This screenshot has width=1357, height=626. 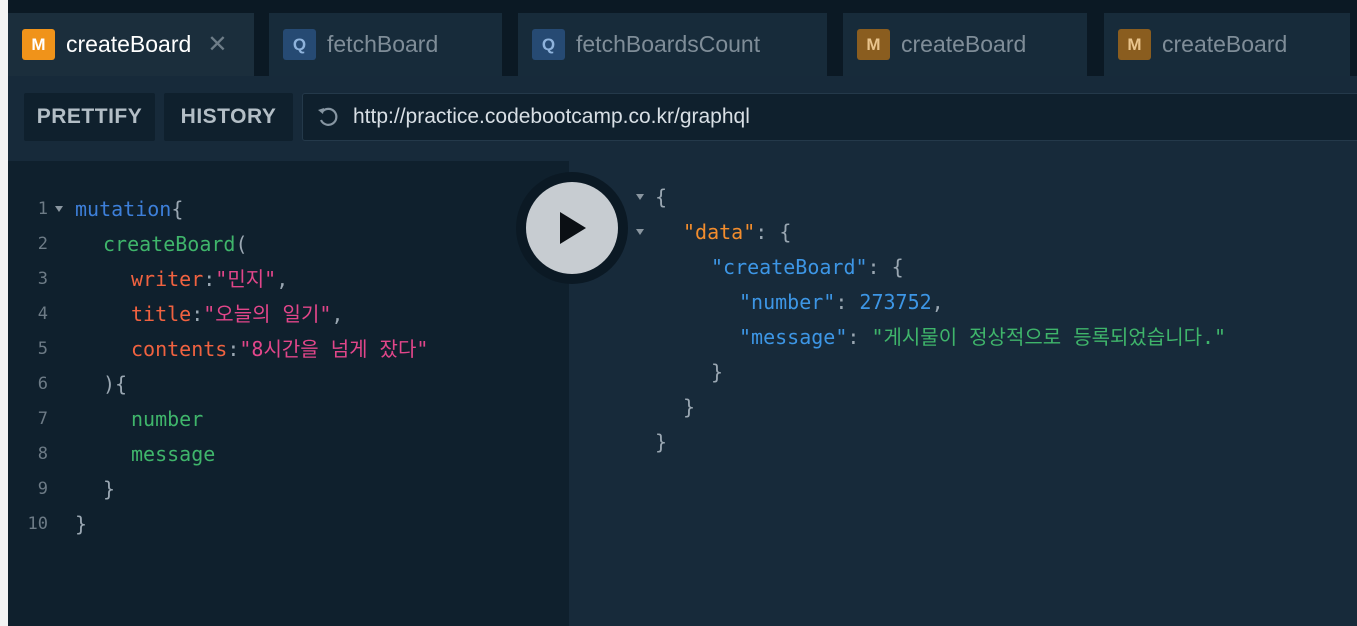 I want to click on tab-createboard-3: M createBoard, so click(x=1227, y=44).